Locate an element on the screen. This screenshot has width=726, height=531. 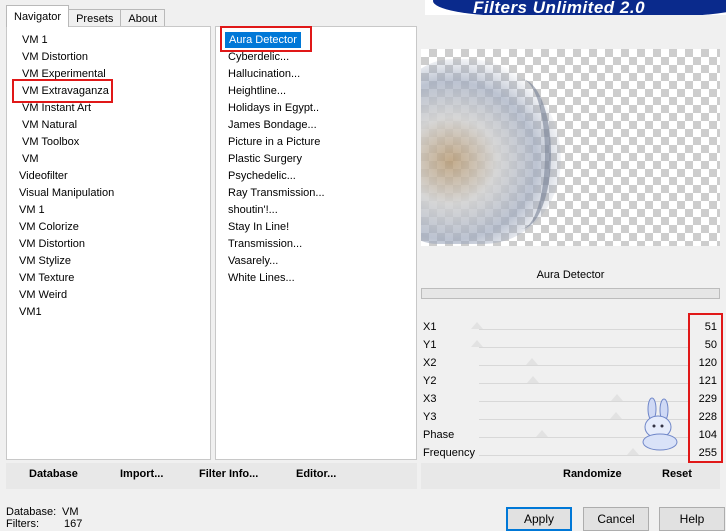
right-button-bar: Randomize Reset is located at coordinates (570, 476).